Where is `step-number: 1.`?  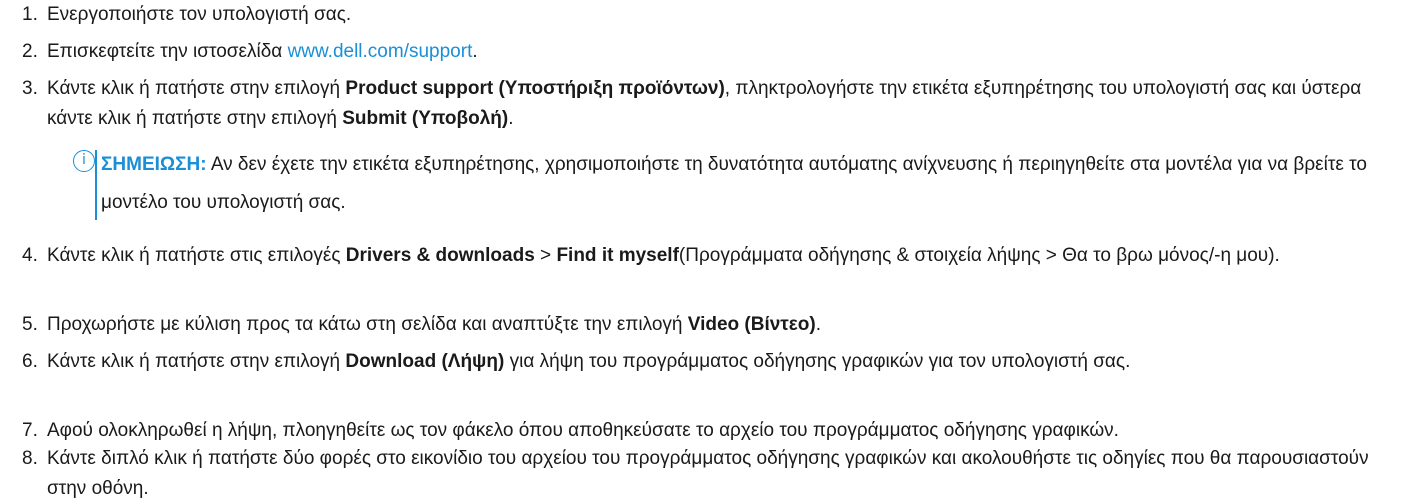
step-number: 1. is located at coordinates (30, 14).